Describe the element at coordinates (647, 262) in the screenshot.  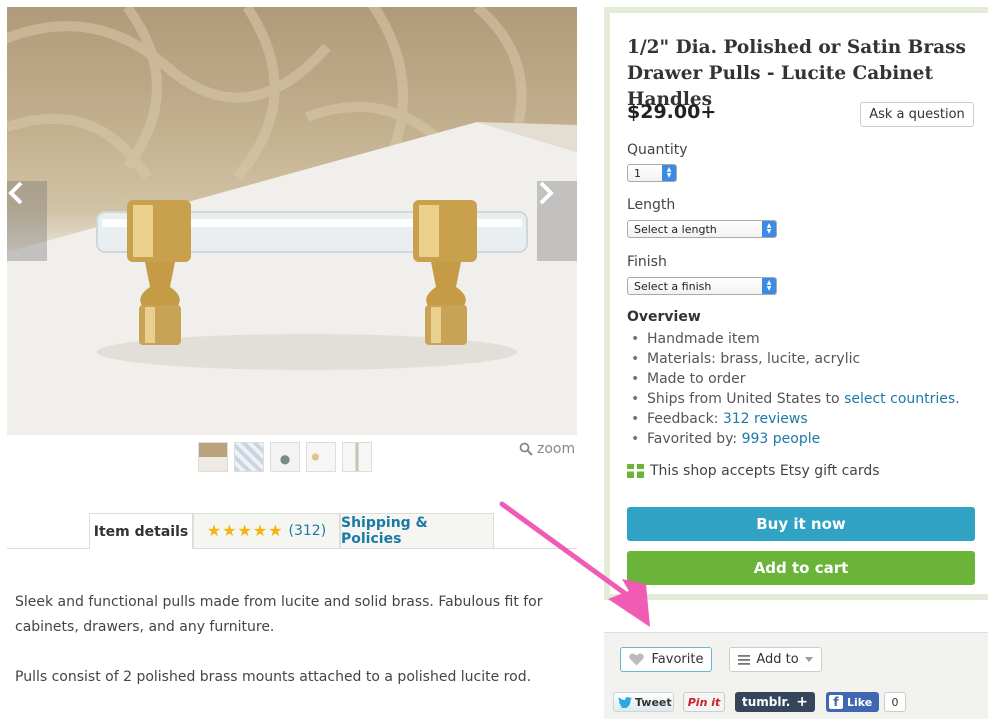
I see `finish-label: Finish` at that location.